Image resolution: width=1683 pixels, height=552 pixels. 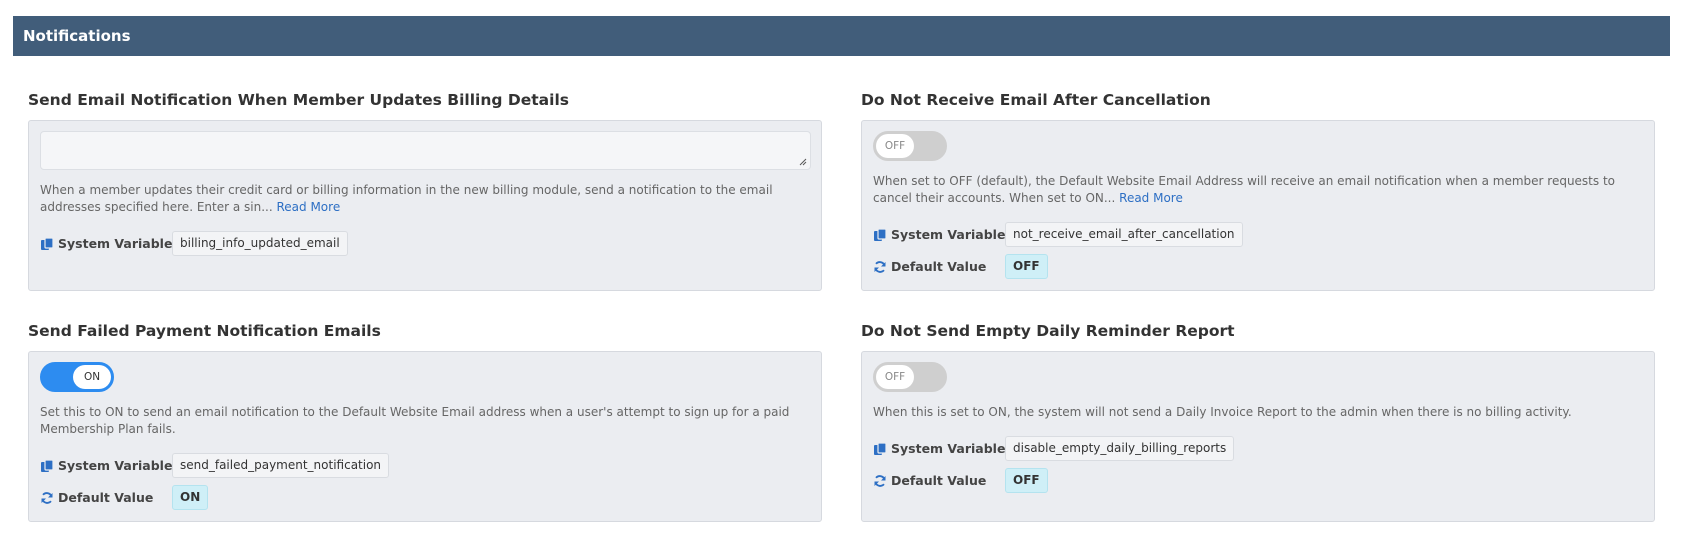 I want to click on resize-grip-icon, so click(x=803, y=162).